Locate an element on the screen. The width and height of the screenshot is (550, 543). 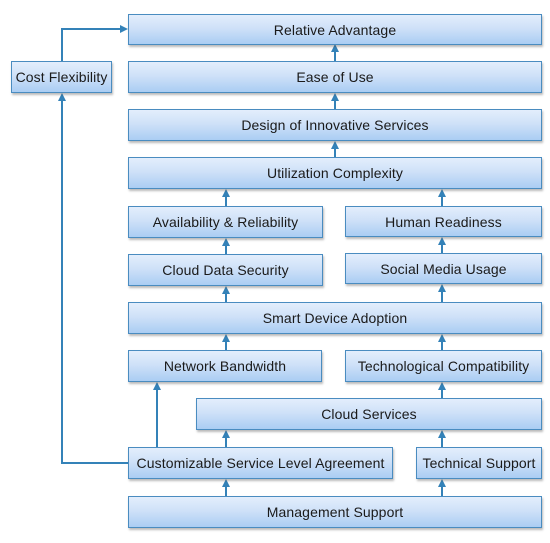
node-network-bandwidth: Network Bandwidth is located at coordinates (225, 366).